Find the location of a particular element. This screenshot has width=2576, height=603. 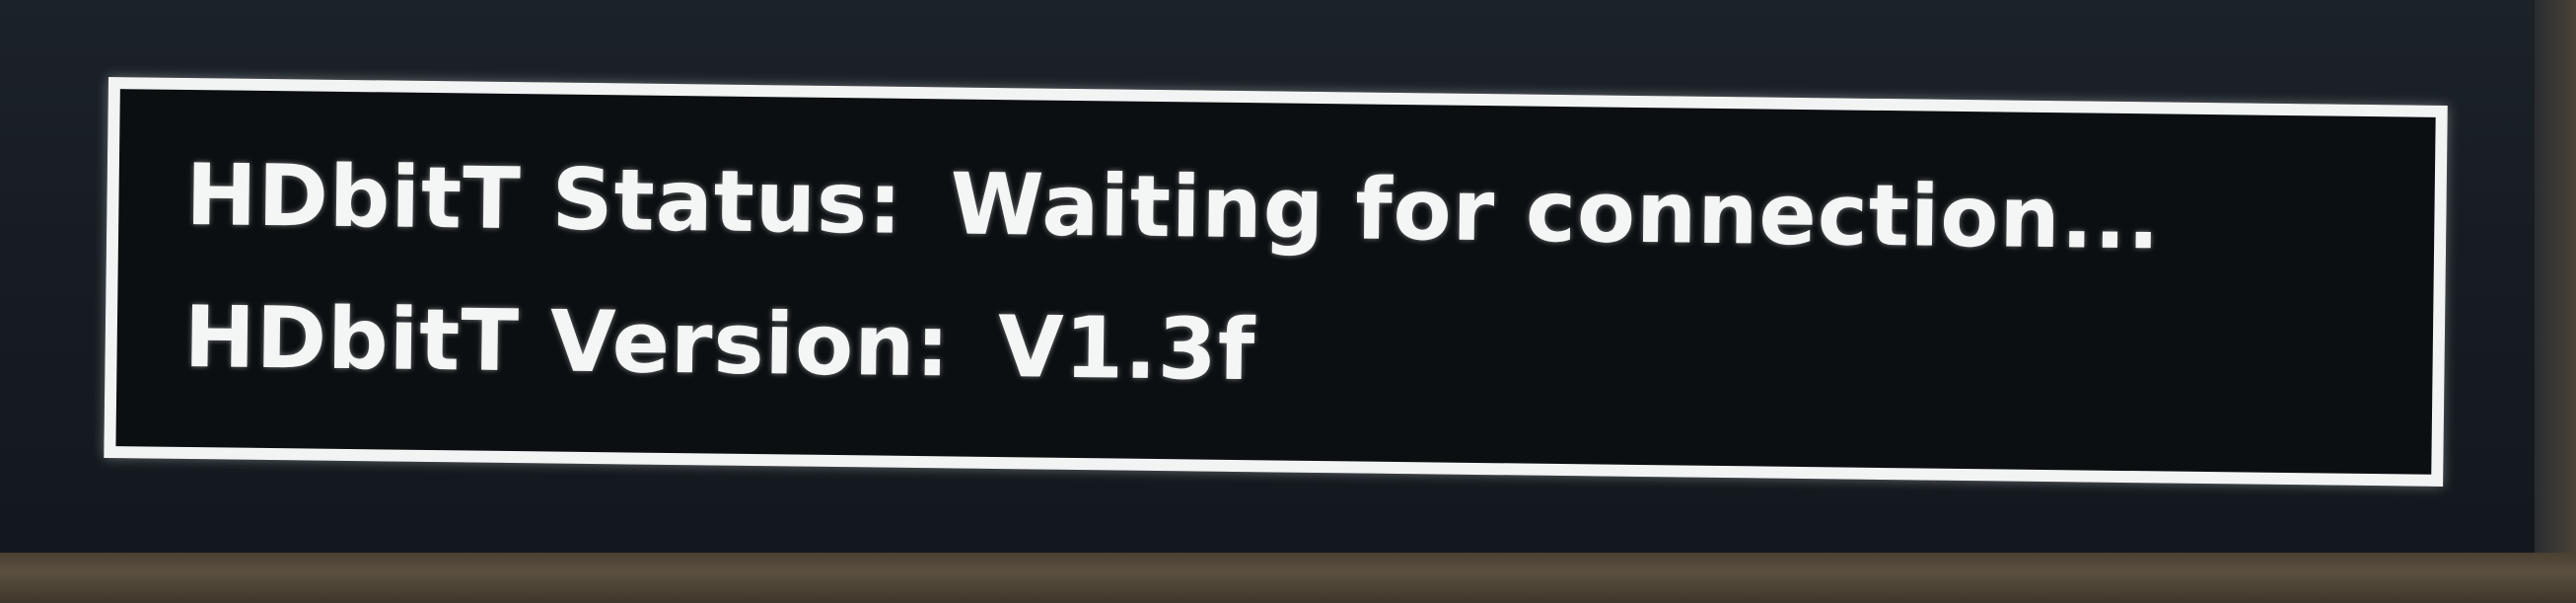

status-label: HDbitT Status: is located at coordinates (544, 199).